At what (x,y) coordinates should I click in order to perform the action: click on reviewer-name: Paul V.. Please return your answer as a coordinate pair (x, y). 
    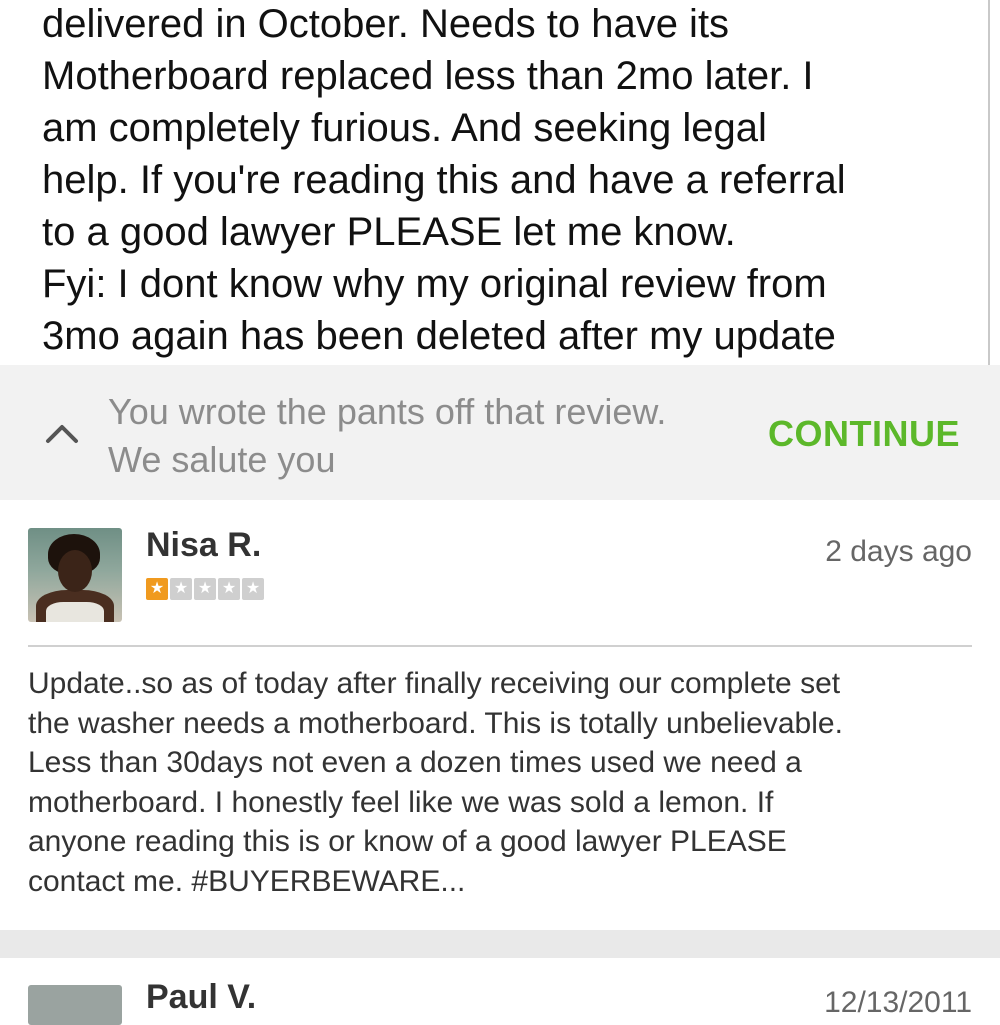
    Looking at the image, I should click on (201, 997).